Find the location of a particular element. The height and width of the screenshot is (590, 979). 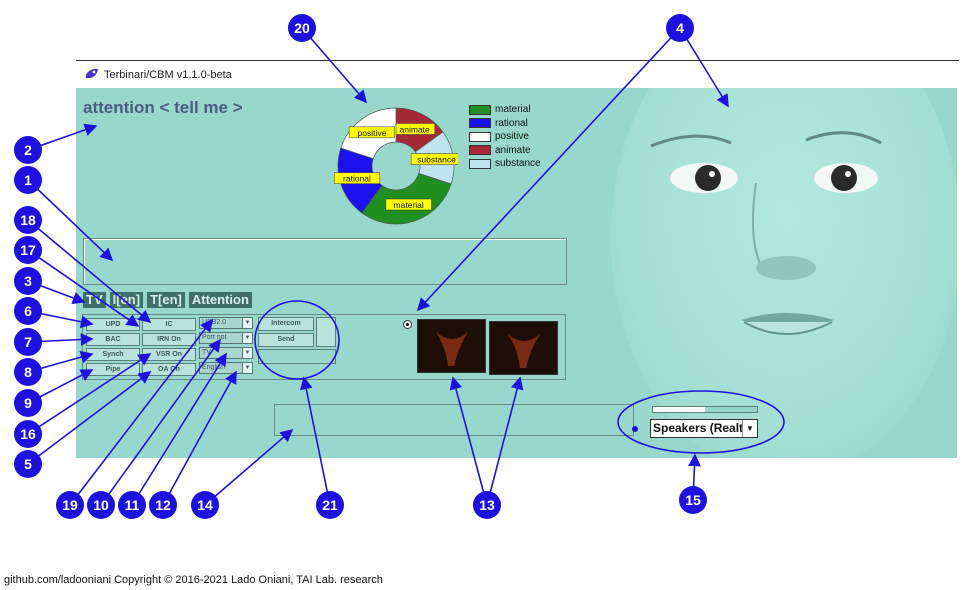

callout-number: 8 is located at coordinates (28, 372).